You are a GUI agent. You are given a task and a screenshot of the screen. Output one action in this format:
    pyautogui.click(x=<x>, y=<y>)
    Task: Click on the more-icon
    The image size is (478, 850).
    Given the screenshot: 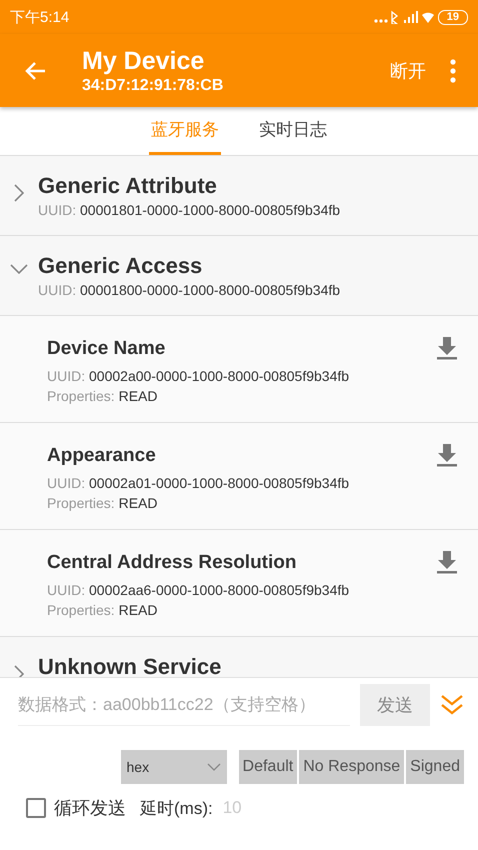 What is the action you would take?
    pyautogui.click(x=453, y=70)
    